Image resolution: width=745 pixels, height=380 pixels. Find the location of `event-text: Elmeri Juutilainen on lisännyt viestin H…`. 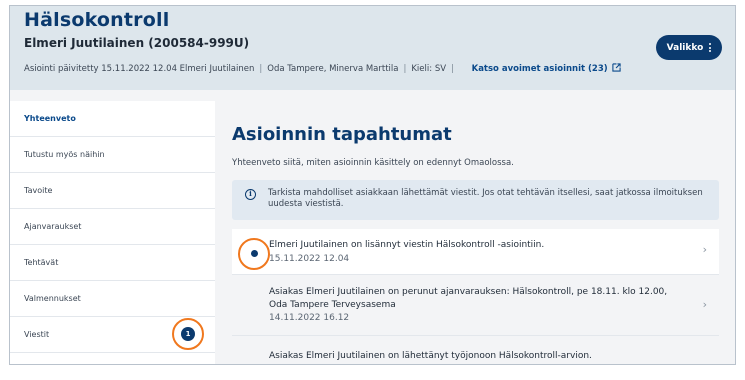

event-text: Elmeri Juutilainen on lisännyt viestin H… is located at coordinates (407, 245).